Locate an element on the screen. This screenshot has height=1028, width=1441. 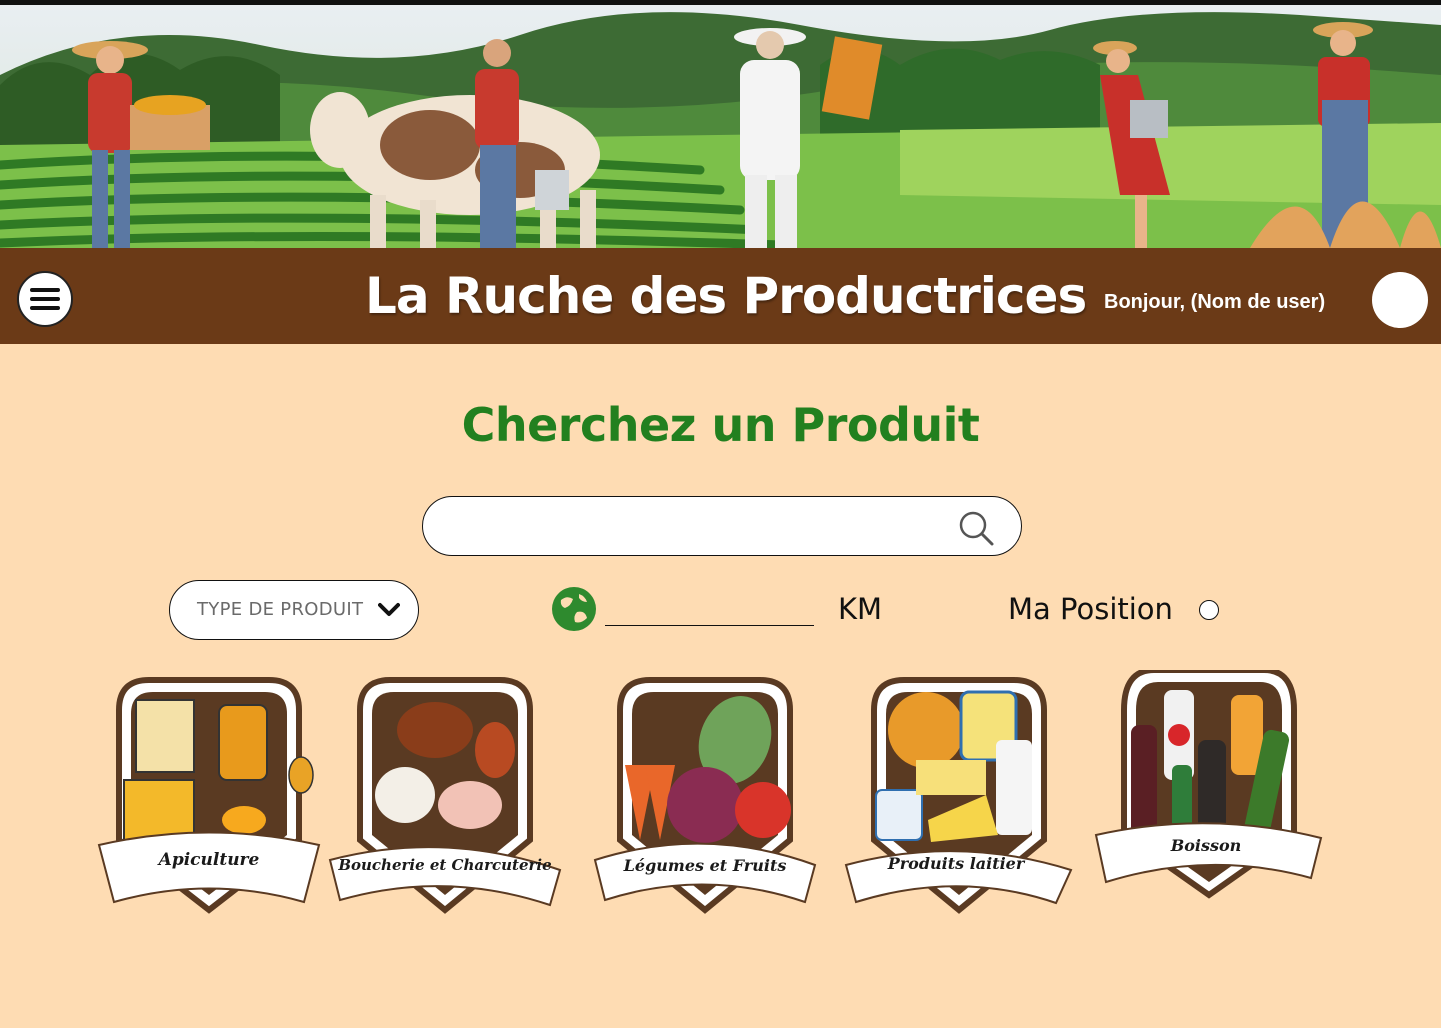
user-greeting: Bonjour, (Nom de user) is located at coordinates (1215, 302).